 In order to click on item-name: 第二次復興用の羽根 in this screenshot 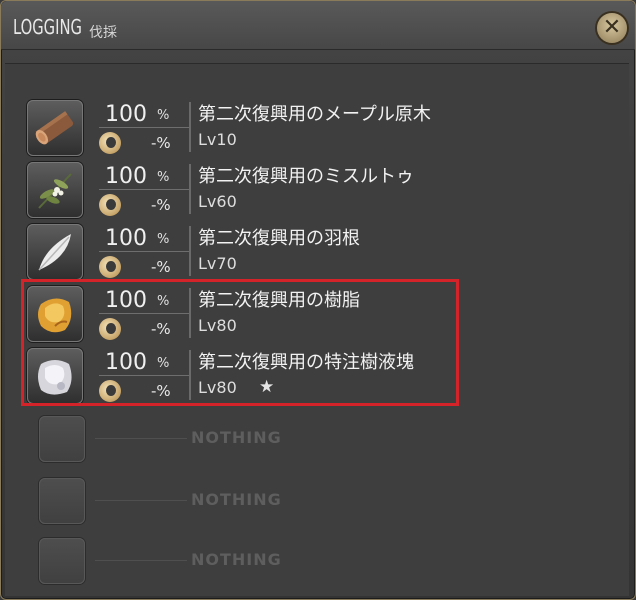, I will do `click(279, 238)`.